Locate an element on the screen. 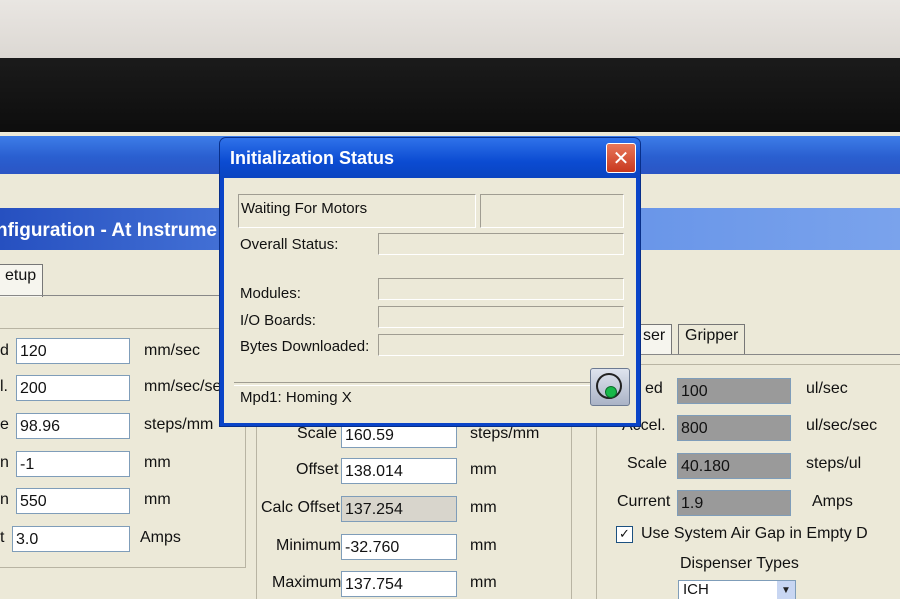 The image size is (900, 599). busy-spinner-dot is located at coordinates (611, 392).